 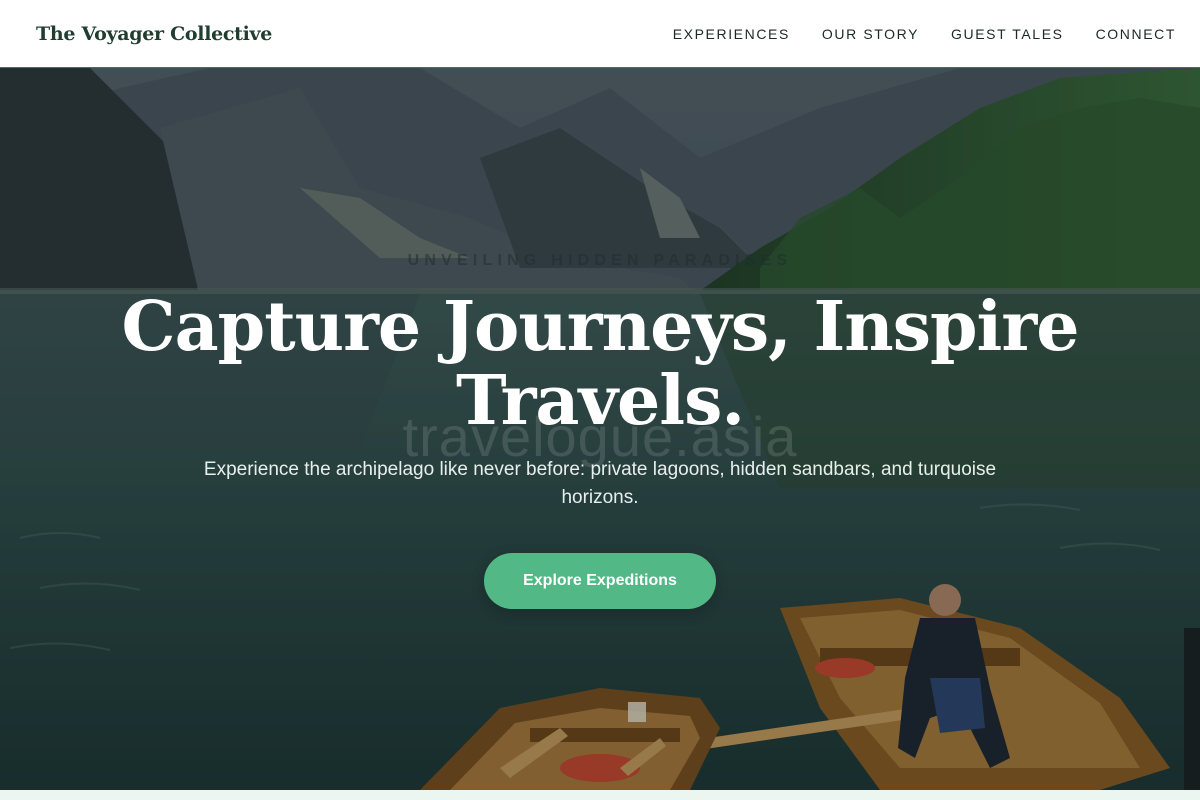 What do you see at coordinates (600, 327) in the screenshot?
I see `headline-line-1: Capture Journeys, Inspire` at bounding box center [600, 327].